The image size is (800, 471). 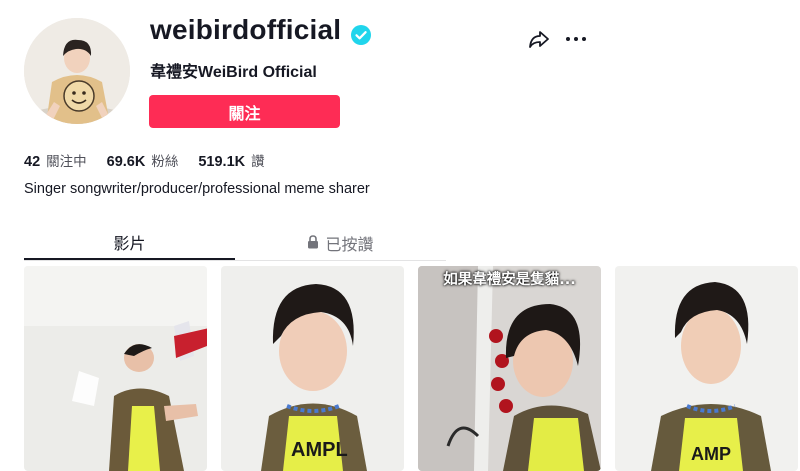 What do you see at coordinates (539, 39) in the screenshot?
I see `share-arrow-icon` at bounding box center [539, 39].